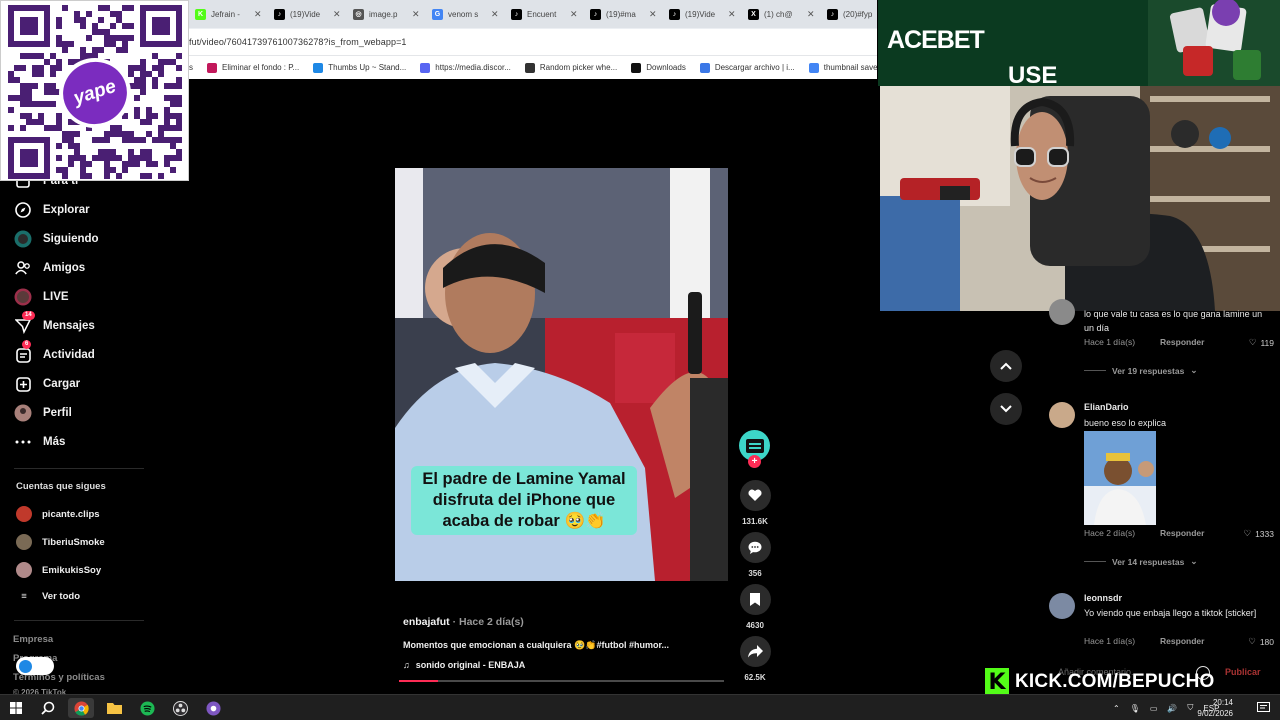  What do you see at coordinates (213, 708) in the screenshot?
I see `app-taskbar-button` at bounding box center [213, 708].